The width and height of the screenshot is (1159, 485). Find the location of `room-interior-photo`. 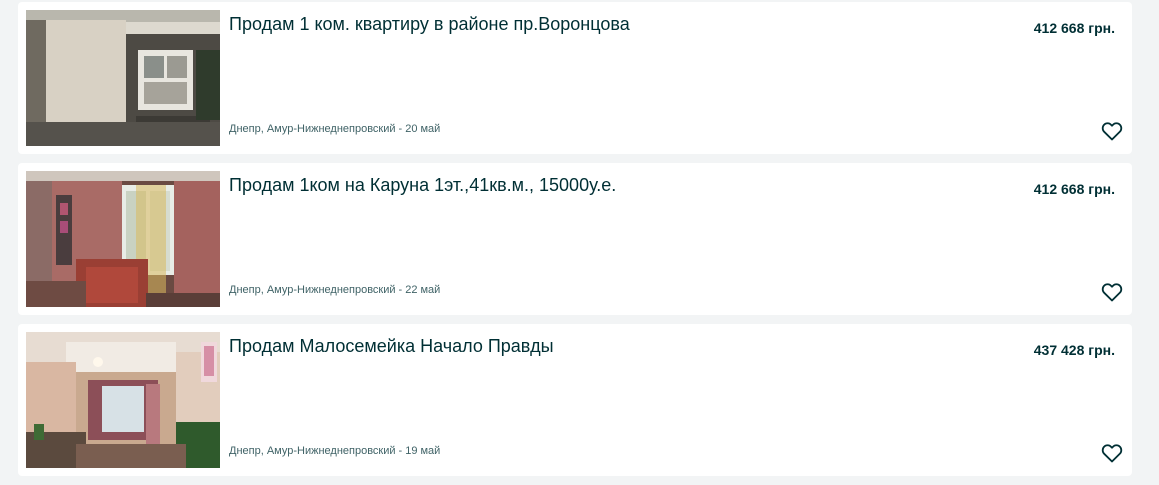

room-interior-photo is located at coordinates (123, 400).